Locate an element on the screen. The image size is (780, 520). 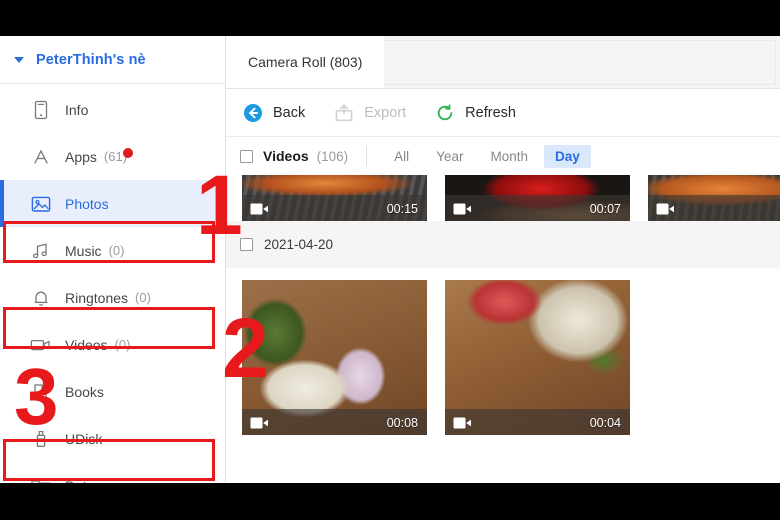
annotation-highlight-music is located at coordinates (109, 242).